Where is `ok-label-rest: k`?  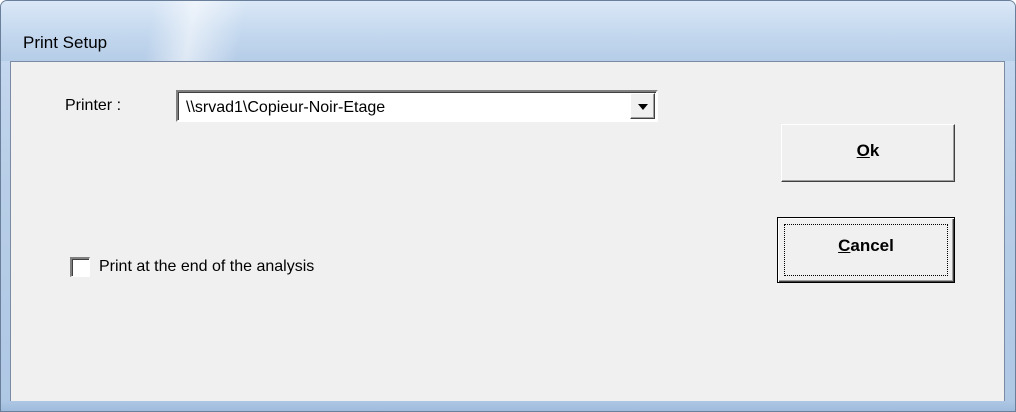 ok-label-rest: k is located at coordinates (874, 150).